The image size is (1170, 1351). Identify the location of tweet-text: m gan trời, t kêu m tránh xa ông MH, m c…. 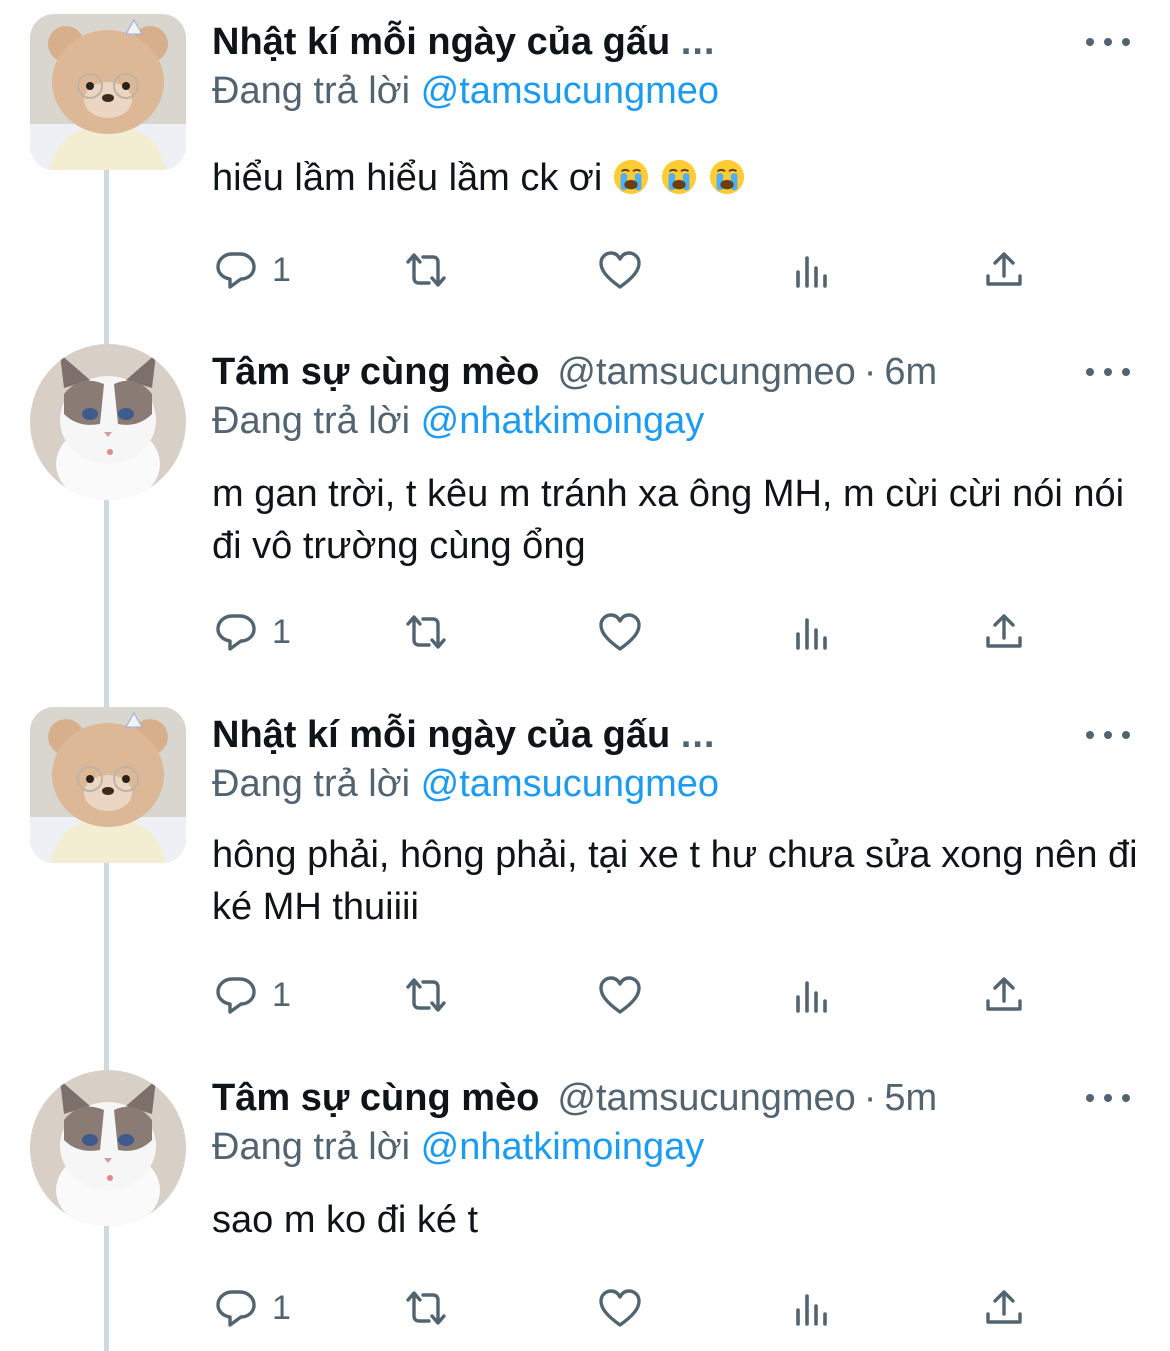
(668, 520).